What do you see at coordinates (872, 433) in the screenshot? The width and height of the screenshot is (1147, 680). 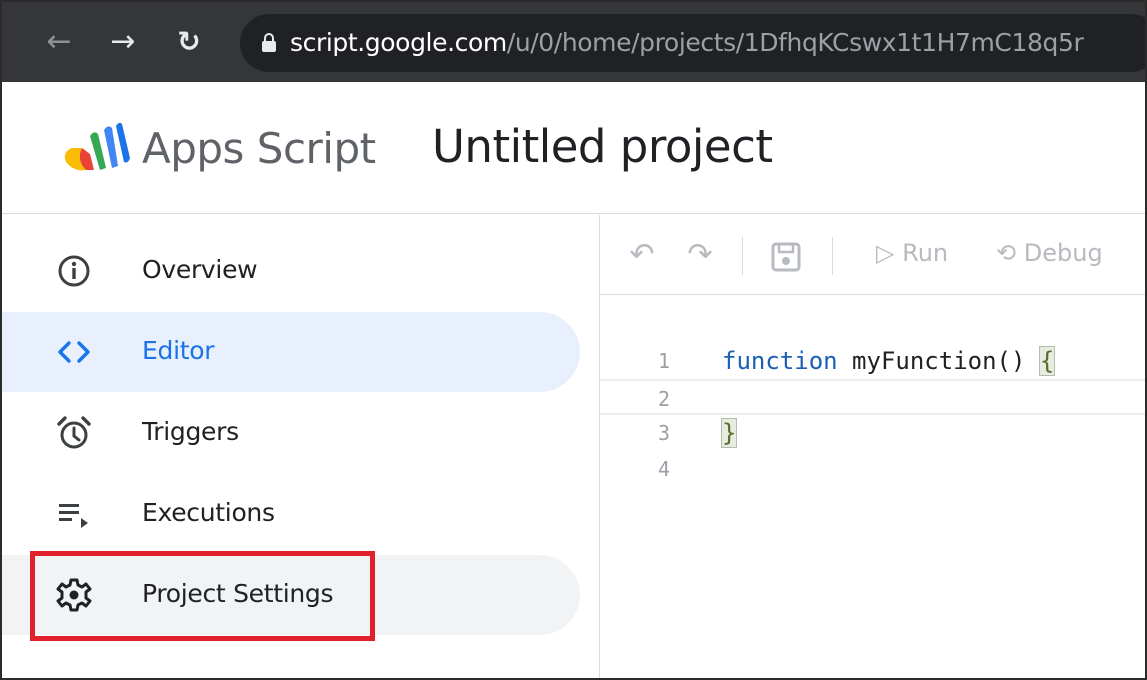 I see `code-line: 3 }` at bounding box center [872, 433].